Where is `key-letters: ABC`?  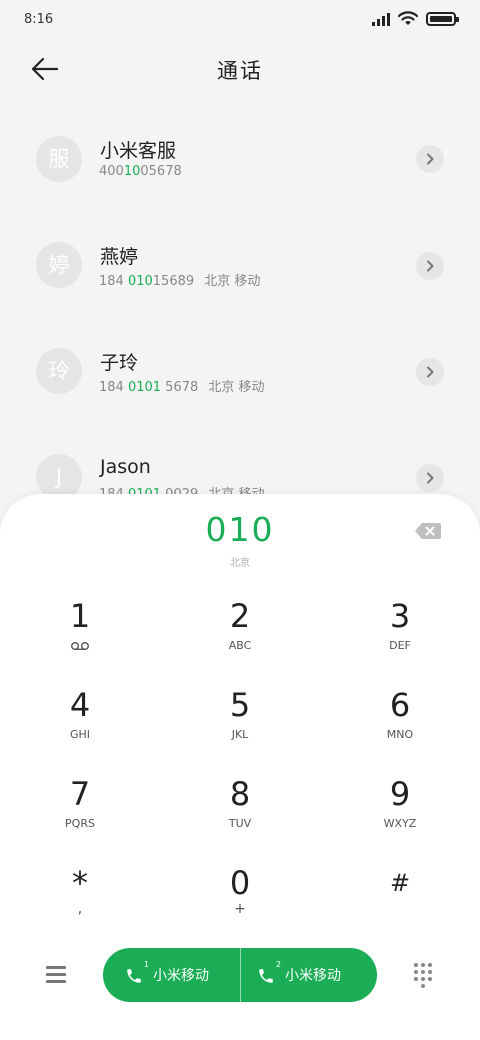 key-letters: ABC is located at coordinates (240, 645).